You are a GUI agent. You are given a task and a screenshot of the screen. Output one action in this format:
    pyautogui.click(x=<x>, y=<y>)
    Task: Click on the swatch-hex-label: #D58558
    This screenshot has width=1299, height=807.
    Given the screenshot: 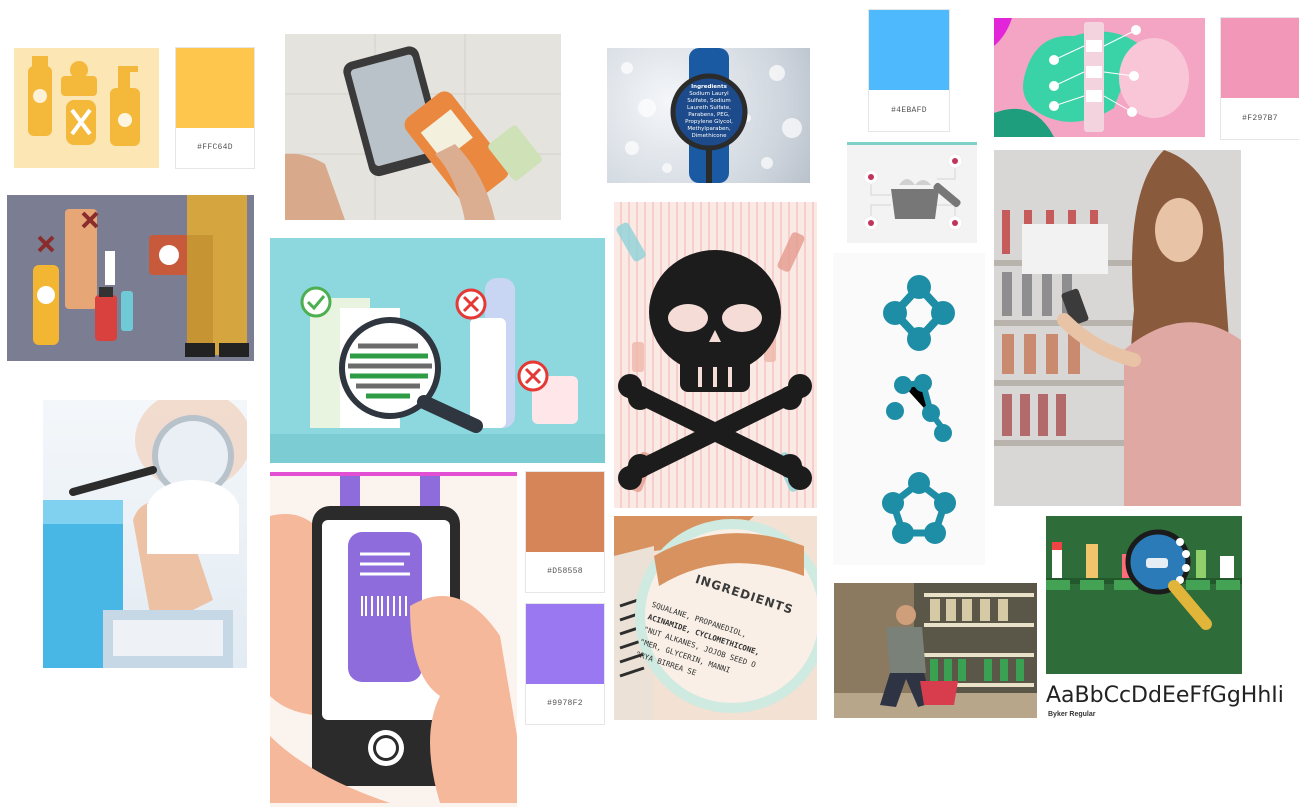 What is the action you would take?
    pyautogui.click(x=565, y=571)
    